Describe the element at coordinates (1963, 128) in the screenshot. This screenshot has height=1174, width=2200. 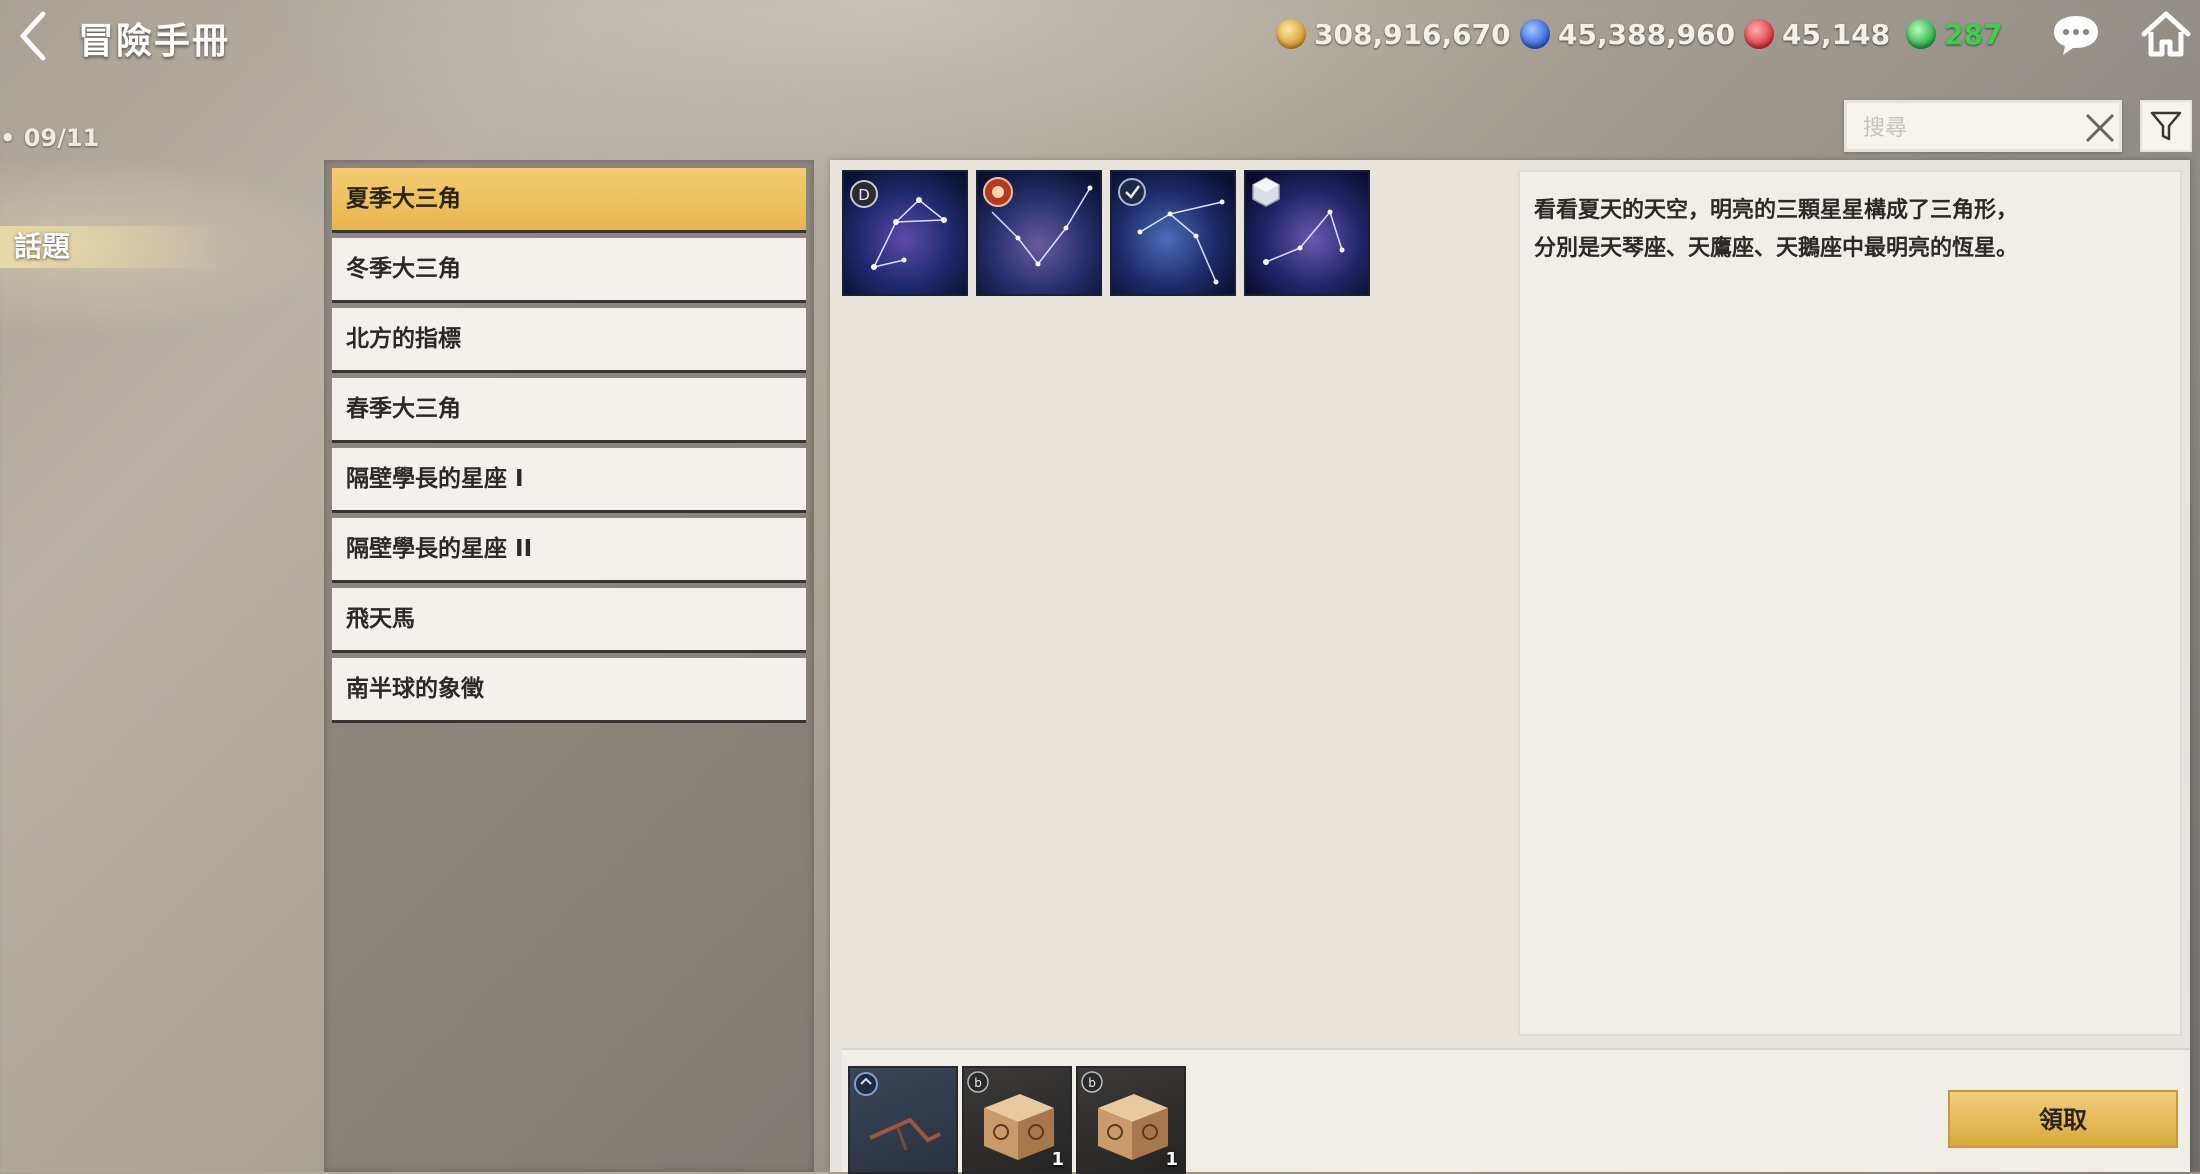
I see `search-input` at that location.